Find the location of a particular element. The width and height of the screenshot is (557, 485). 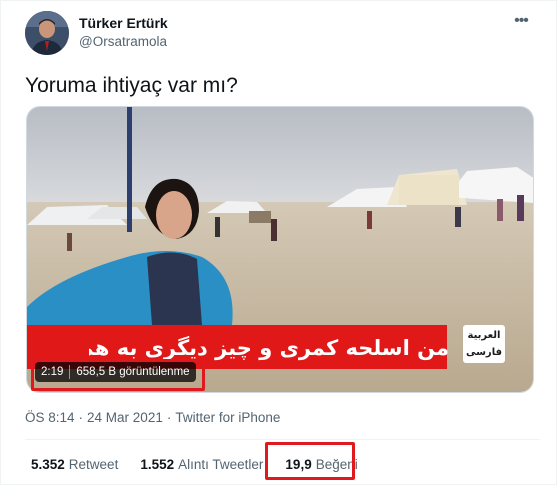

divider-top is located at coordinates (282, 439).